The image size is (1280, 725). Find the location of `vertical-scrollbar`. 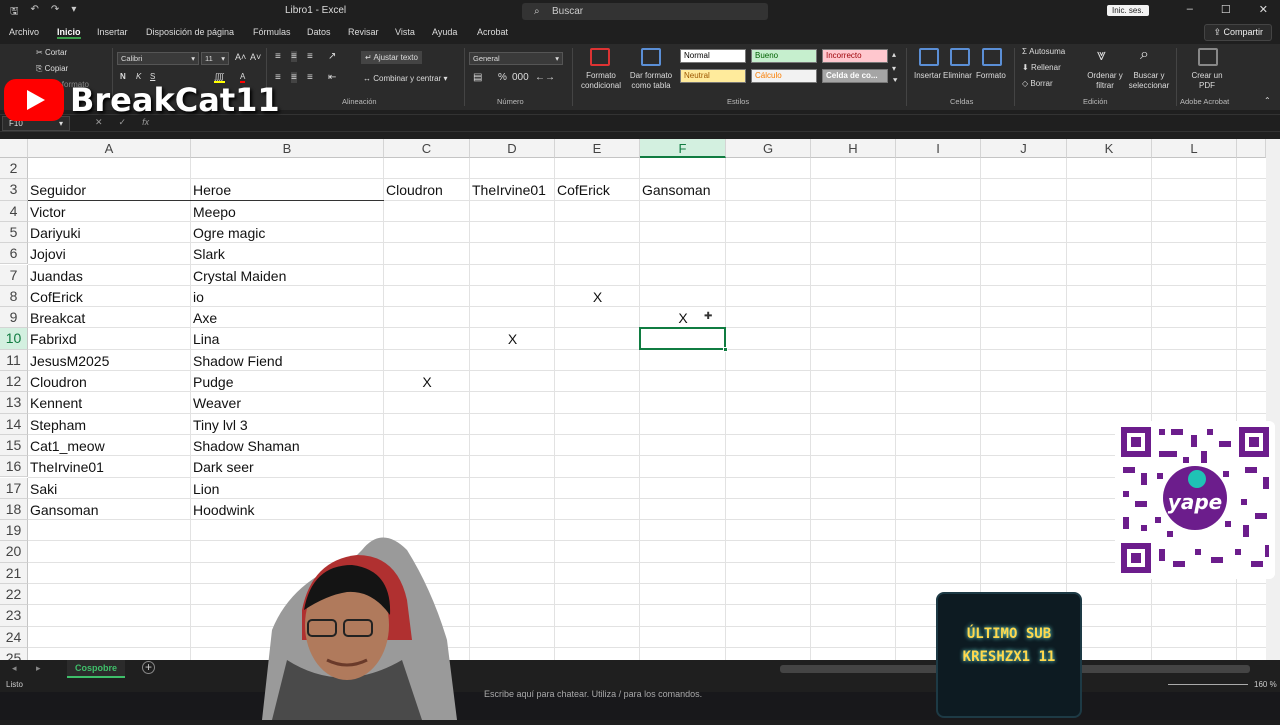

vertical-scrollbar is located at coordinates (1273, 399).